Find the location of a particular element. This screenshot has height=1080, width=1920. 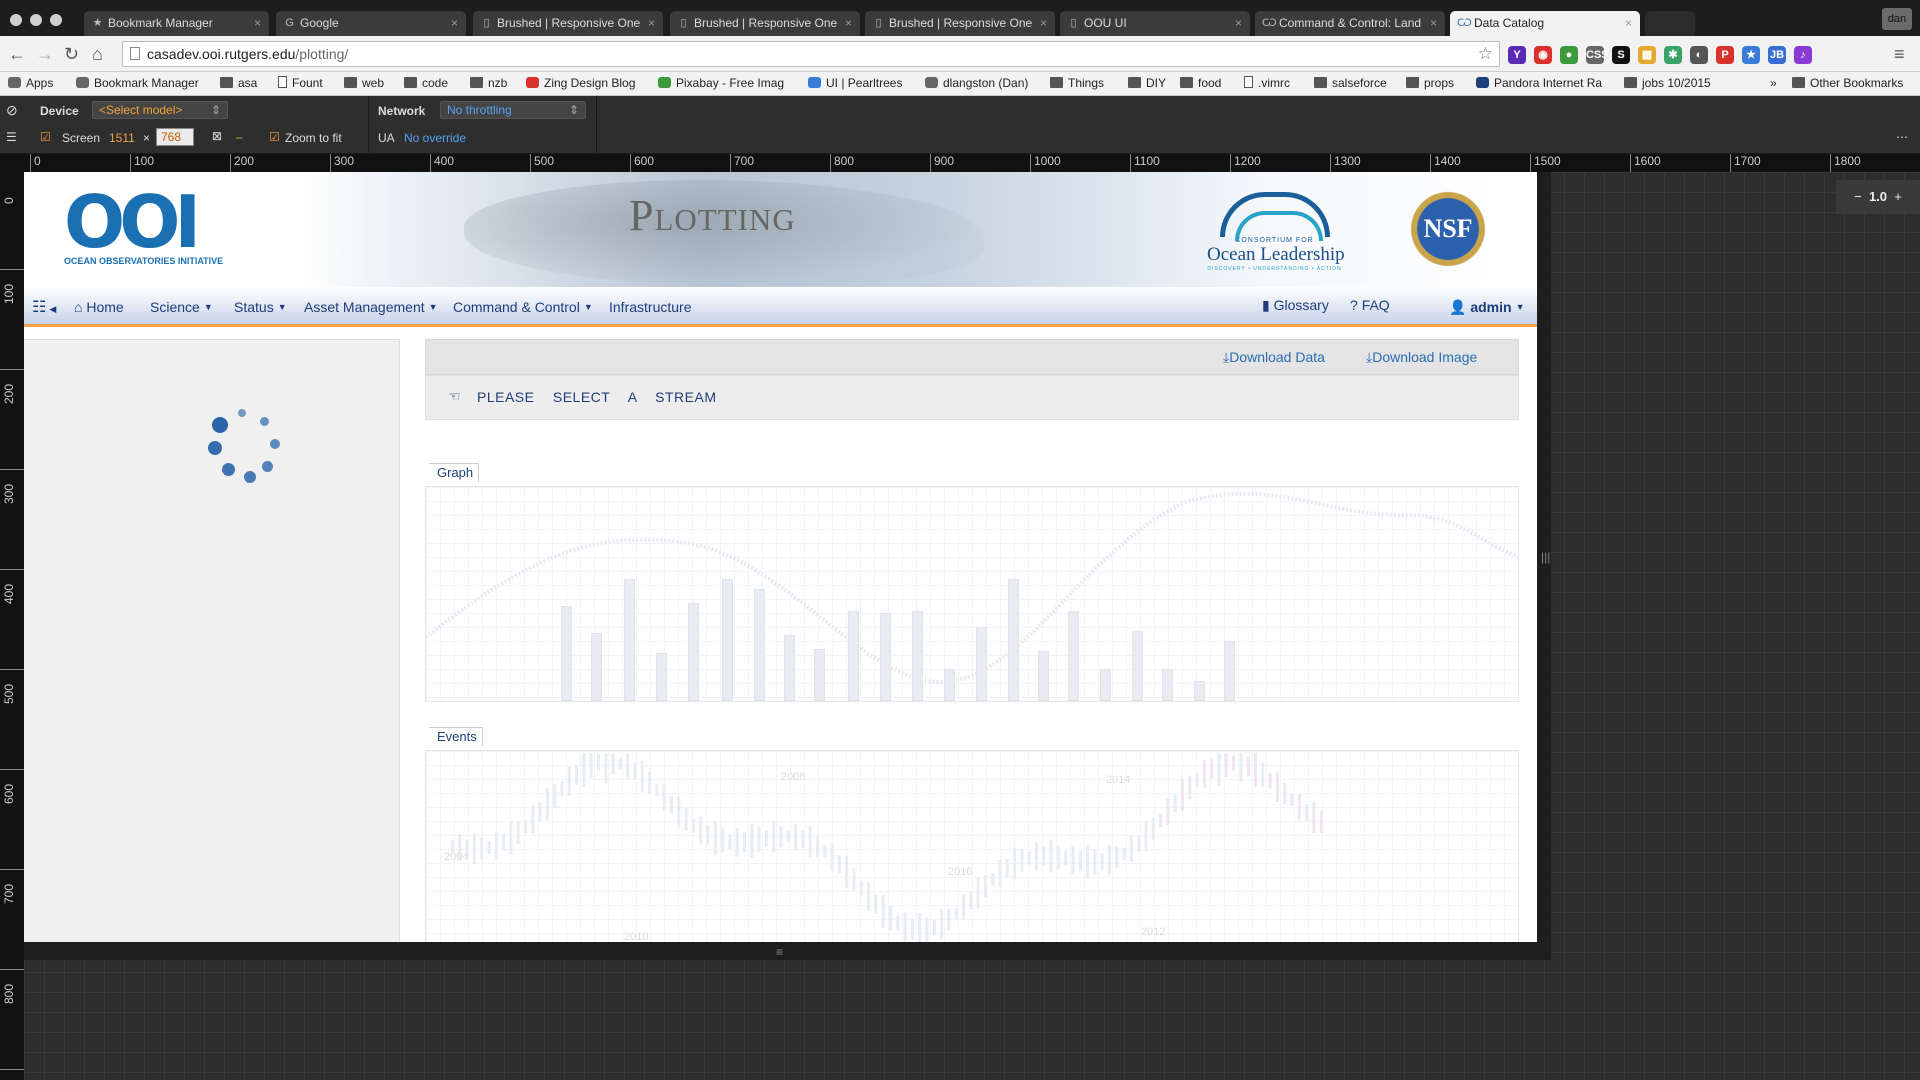

no-emulation-icon: ⊘ is located at coordinates (12, 110).